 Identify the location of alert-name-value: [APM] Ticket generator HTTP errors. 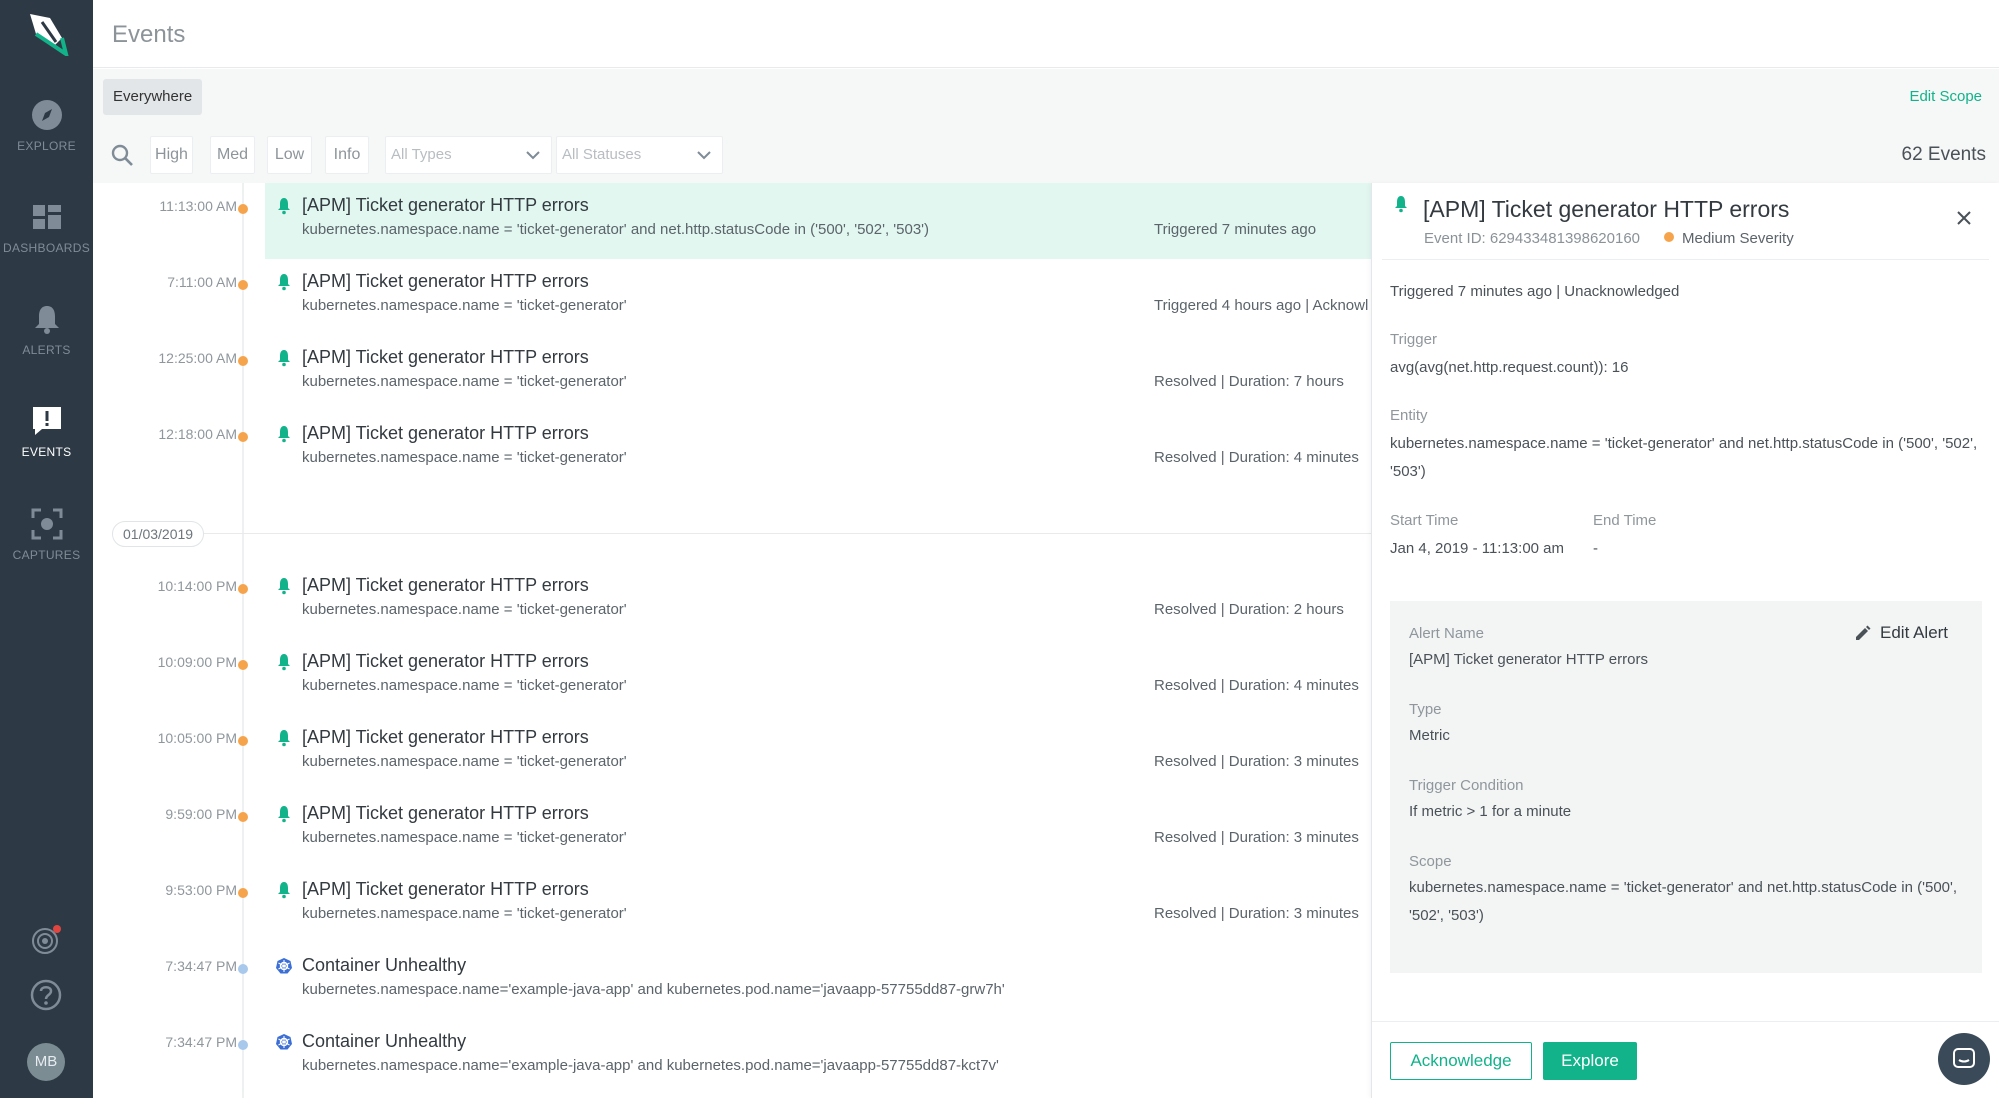
(1528, 659).